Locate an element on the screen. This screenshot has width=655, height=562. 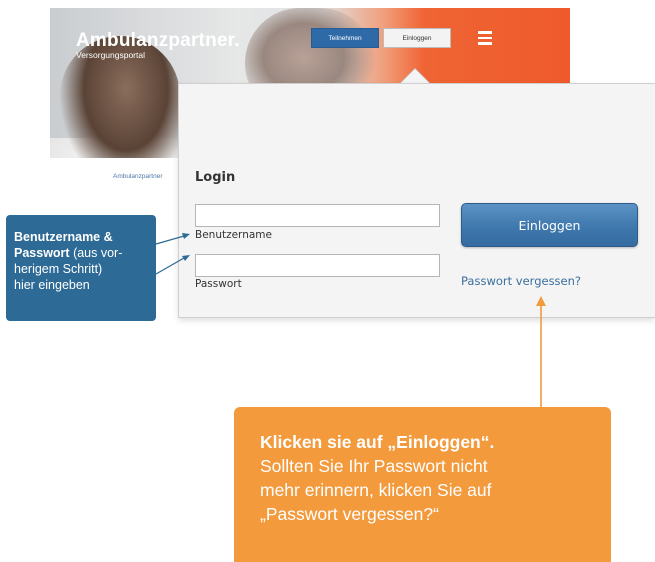
hamburger-menu-icon is located at coordinates (485, 38).